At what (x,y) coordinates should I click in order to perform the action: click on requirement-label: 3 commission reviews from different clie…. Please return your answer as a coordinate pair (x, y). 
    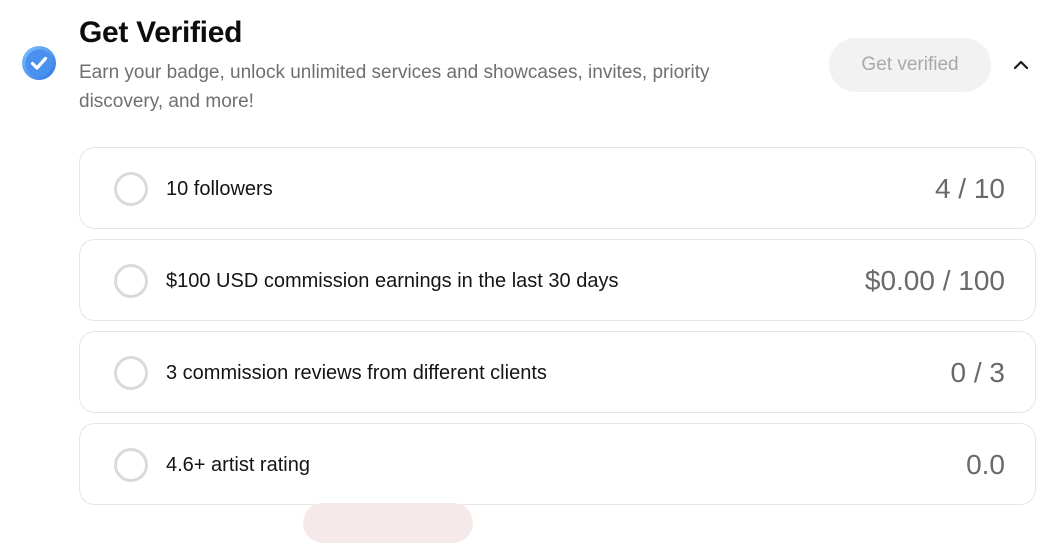
    Looking at the image, I should click on (356, 373).